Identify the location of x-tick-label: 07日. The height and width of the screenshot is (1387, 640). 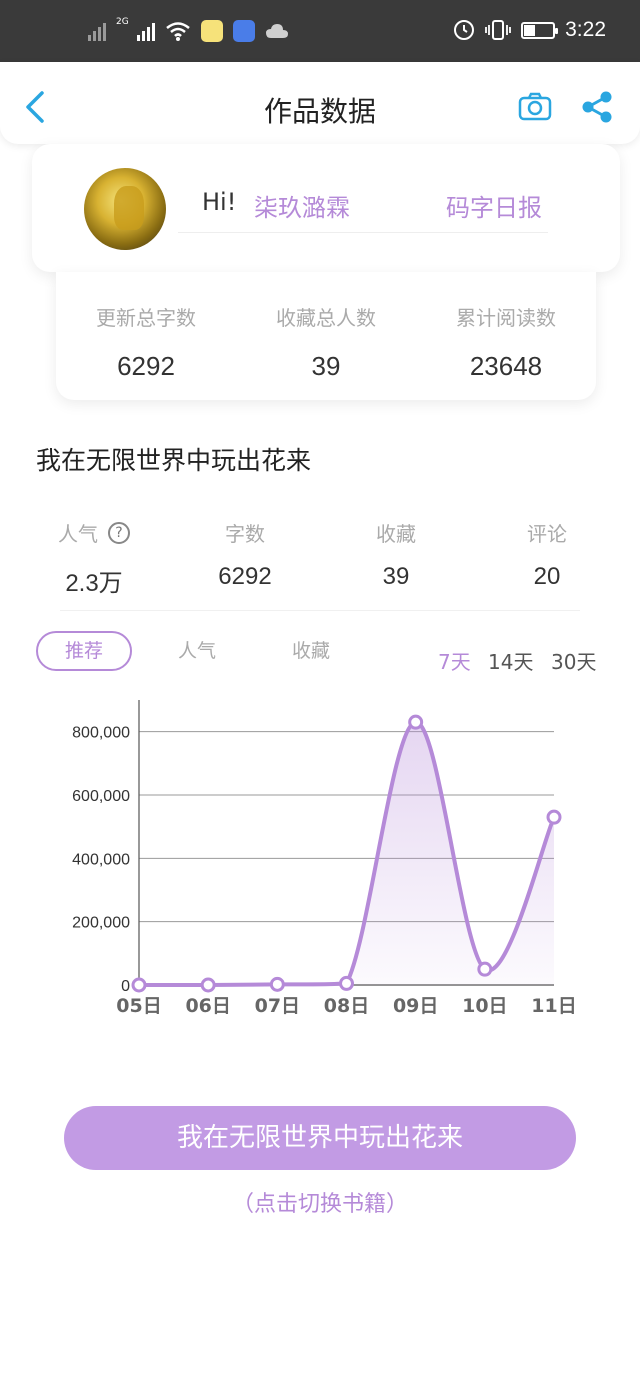
(277, 1006).